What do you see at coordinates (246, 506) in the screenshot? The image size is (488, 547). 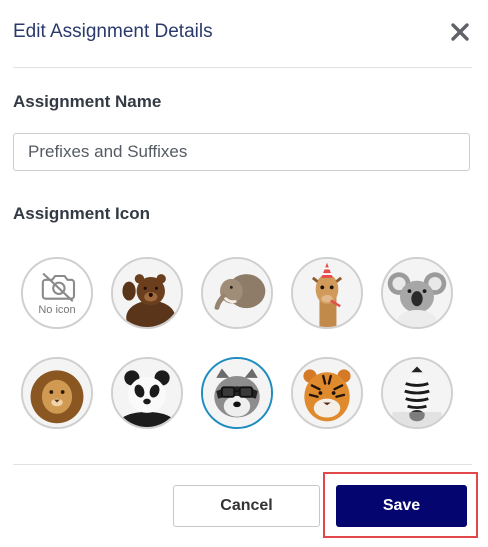 I see `cancel-button: Cancel` at bounding box center [246, 506].